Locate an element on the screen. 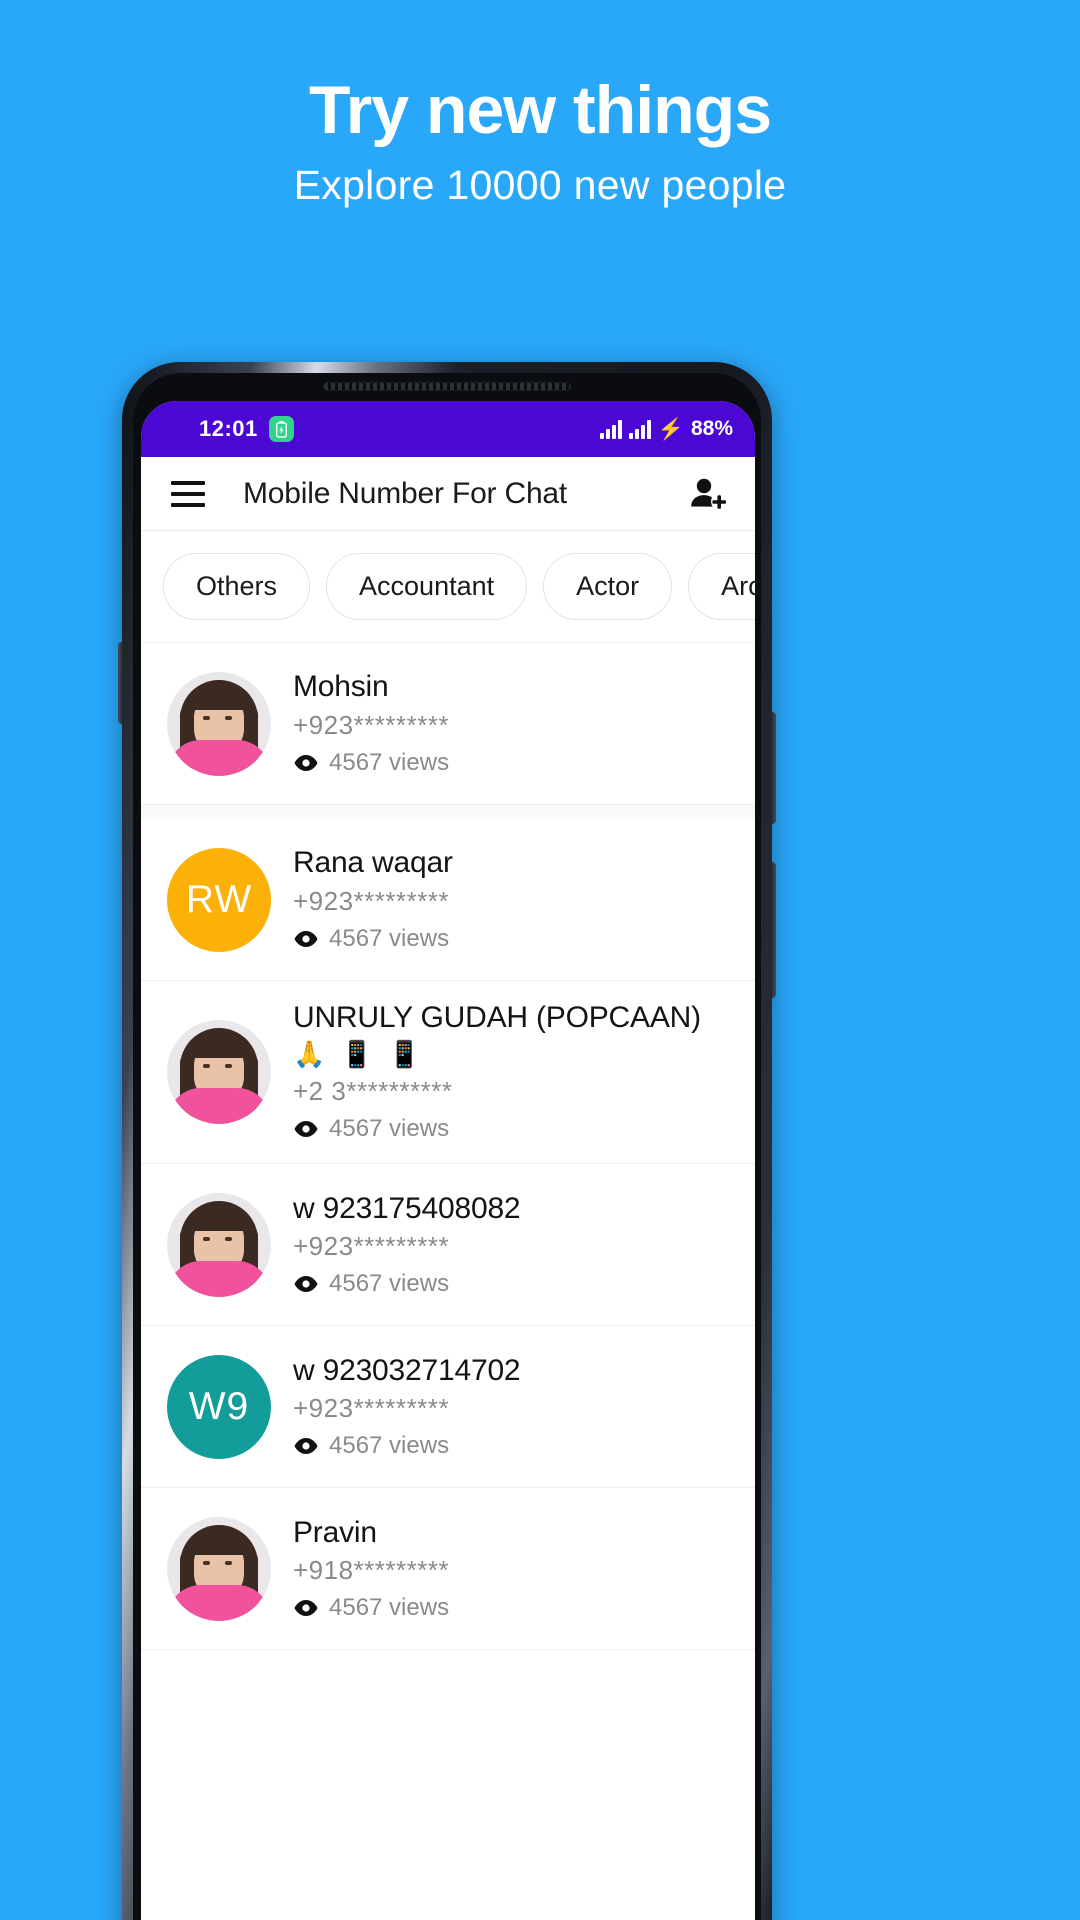 The image size is (1080, 1920). contact-name: w 923175408082 is located at coordinates (407, 1208).